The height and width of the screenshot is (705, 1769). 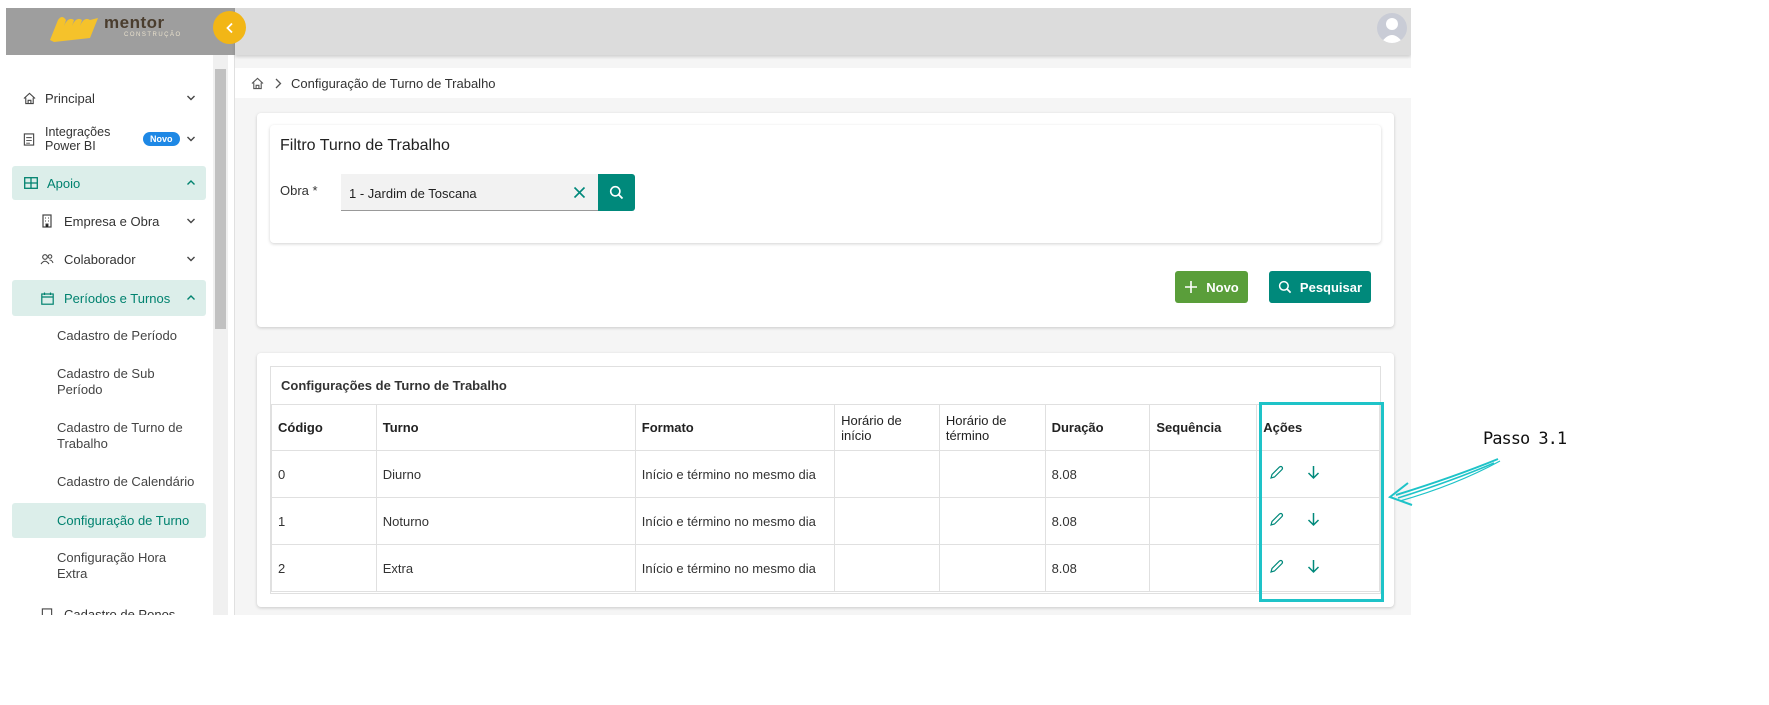 What do you see at coordinates (393, 83) in the screenshot?
I see `breadcrumb-current: Configuração de Turno de Trabalho` at bounding box center [393, 83].